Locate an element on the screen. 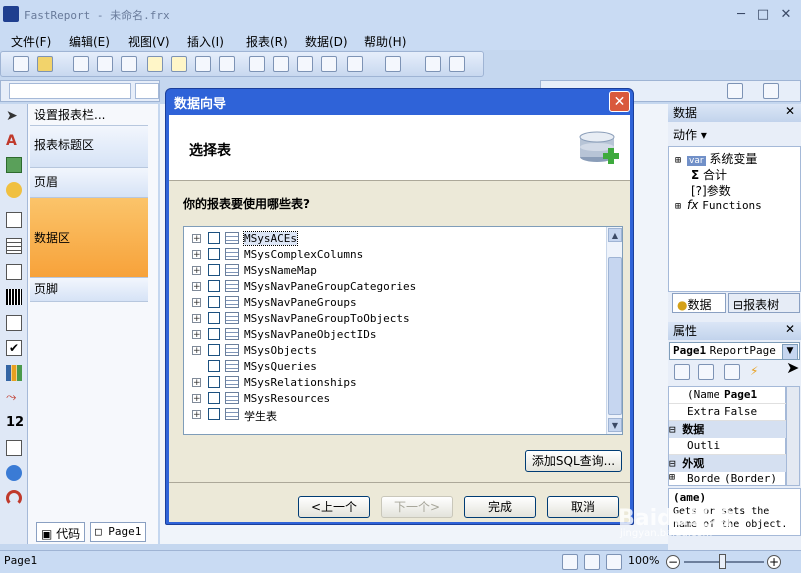 The width and height of the screenshot is (801, 573). tab-code: ▣ 代码 is located at coordinates (61, 532).